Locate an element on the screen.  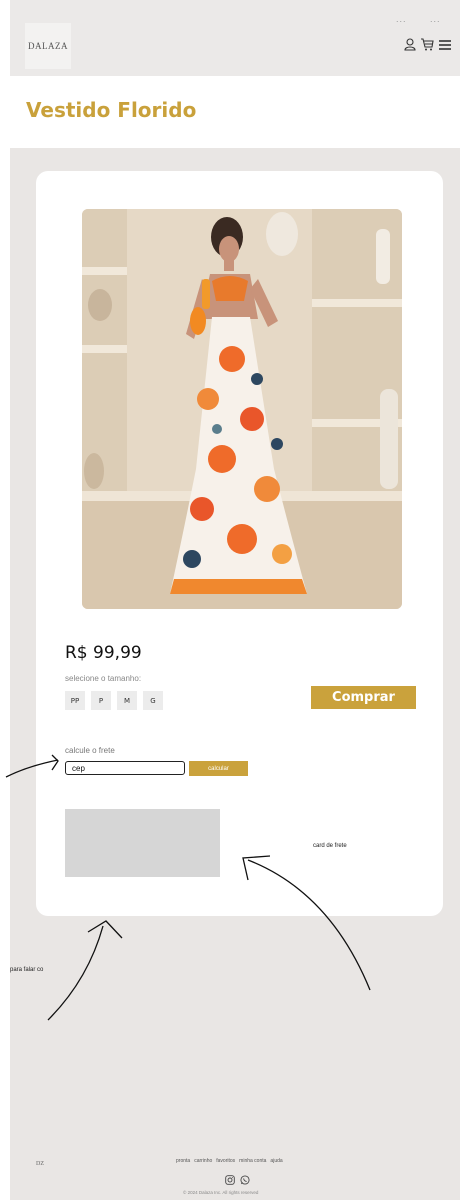
brand-logo: DALAZA is located at coordinates (48, 46).